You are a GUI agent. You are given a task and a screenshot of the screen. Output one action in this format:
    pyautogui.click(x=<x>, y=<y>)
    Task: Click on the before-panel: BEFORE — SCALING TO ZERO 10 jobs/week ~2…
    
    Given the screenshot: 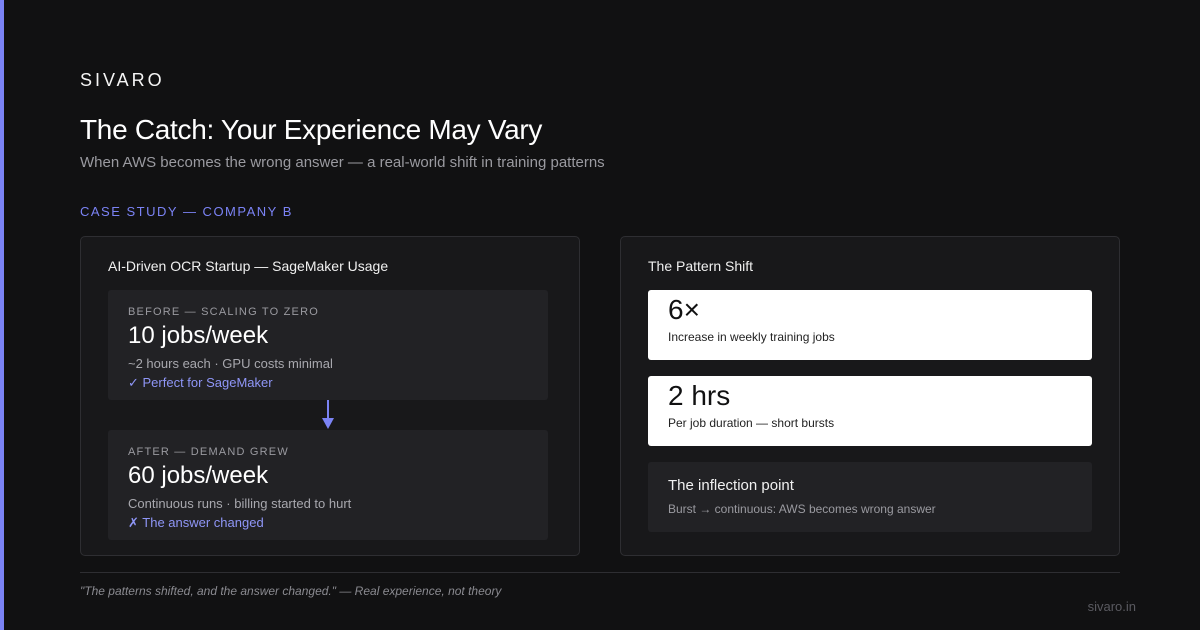 What is the action you would take?
    pyautogui.click(x=328, y=345)
    